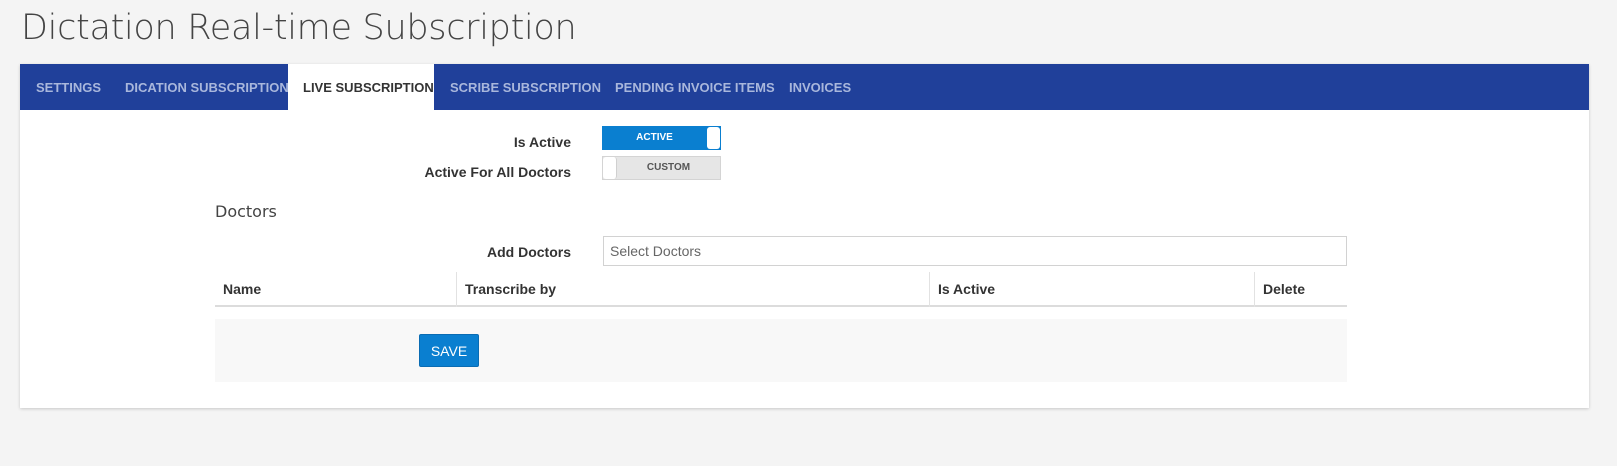  I want to click on page-title: Dictation Real-time Subscription, so click(299, 28).